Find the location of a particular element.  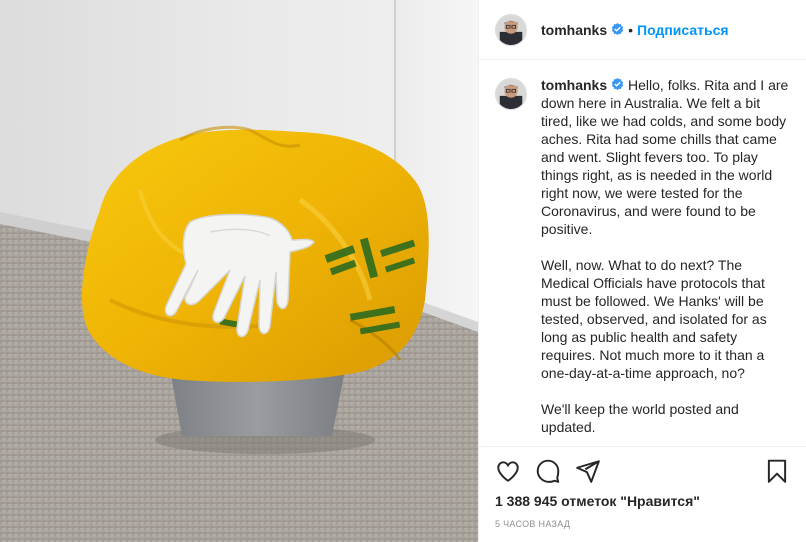

post-timestamp: 5 часов назад is located at coordinates (642, 524).